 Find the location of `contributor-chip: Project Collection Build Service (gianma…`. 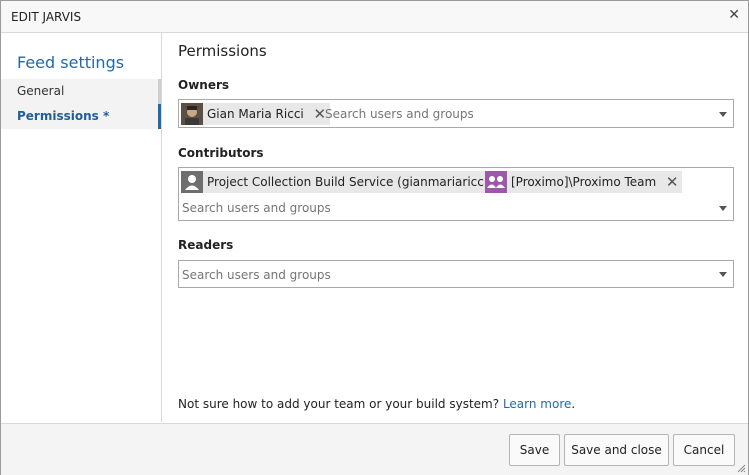

contributor-chip: Project Collection Build Service (gianma… is located at coordinates (349, 182).